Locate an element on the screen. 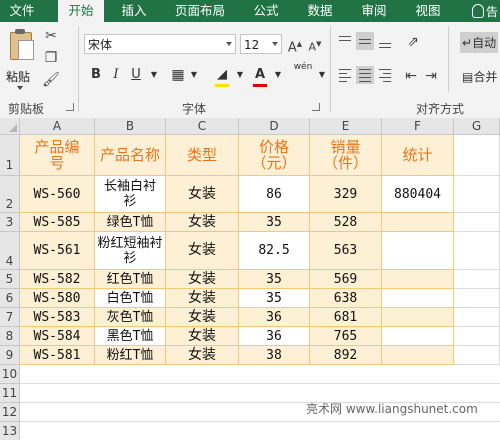  cell-e9: 892 is located at coordinates (346, 355).